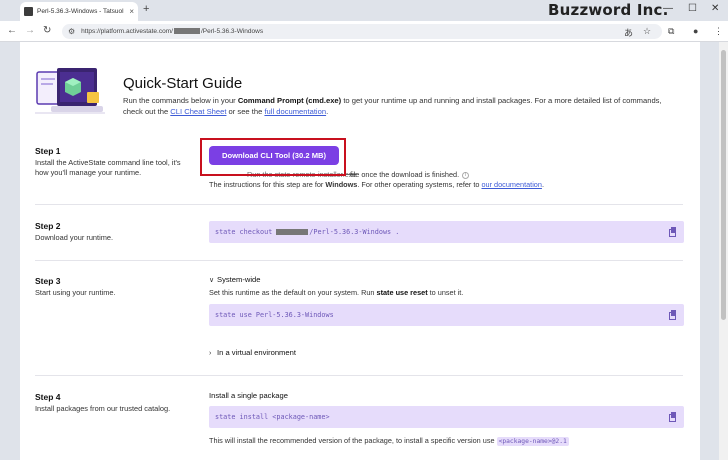 The height and width of the screenshot is (460, 728). I want to click on brand-watermark: Buzzword Inc., so click(608, 10).